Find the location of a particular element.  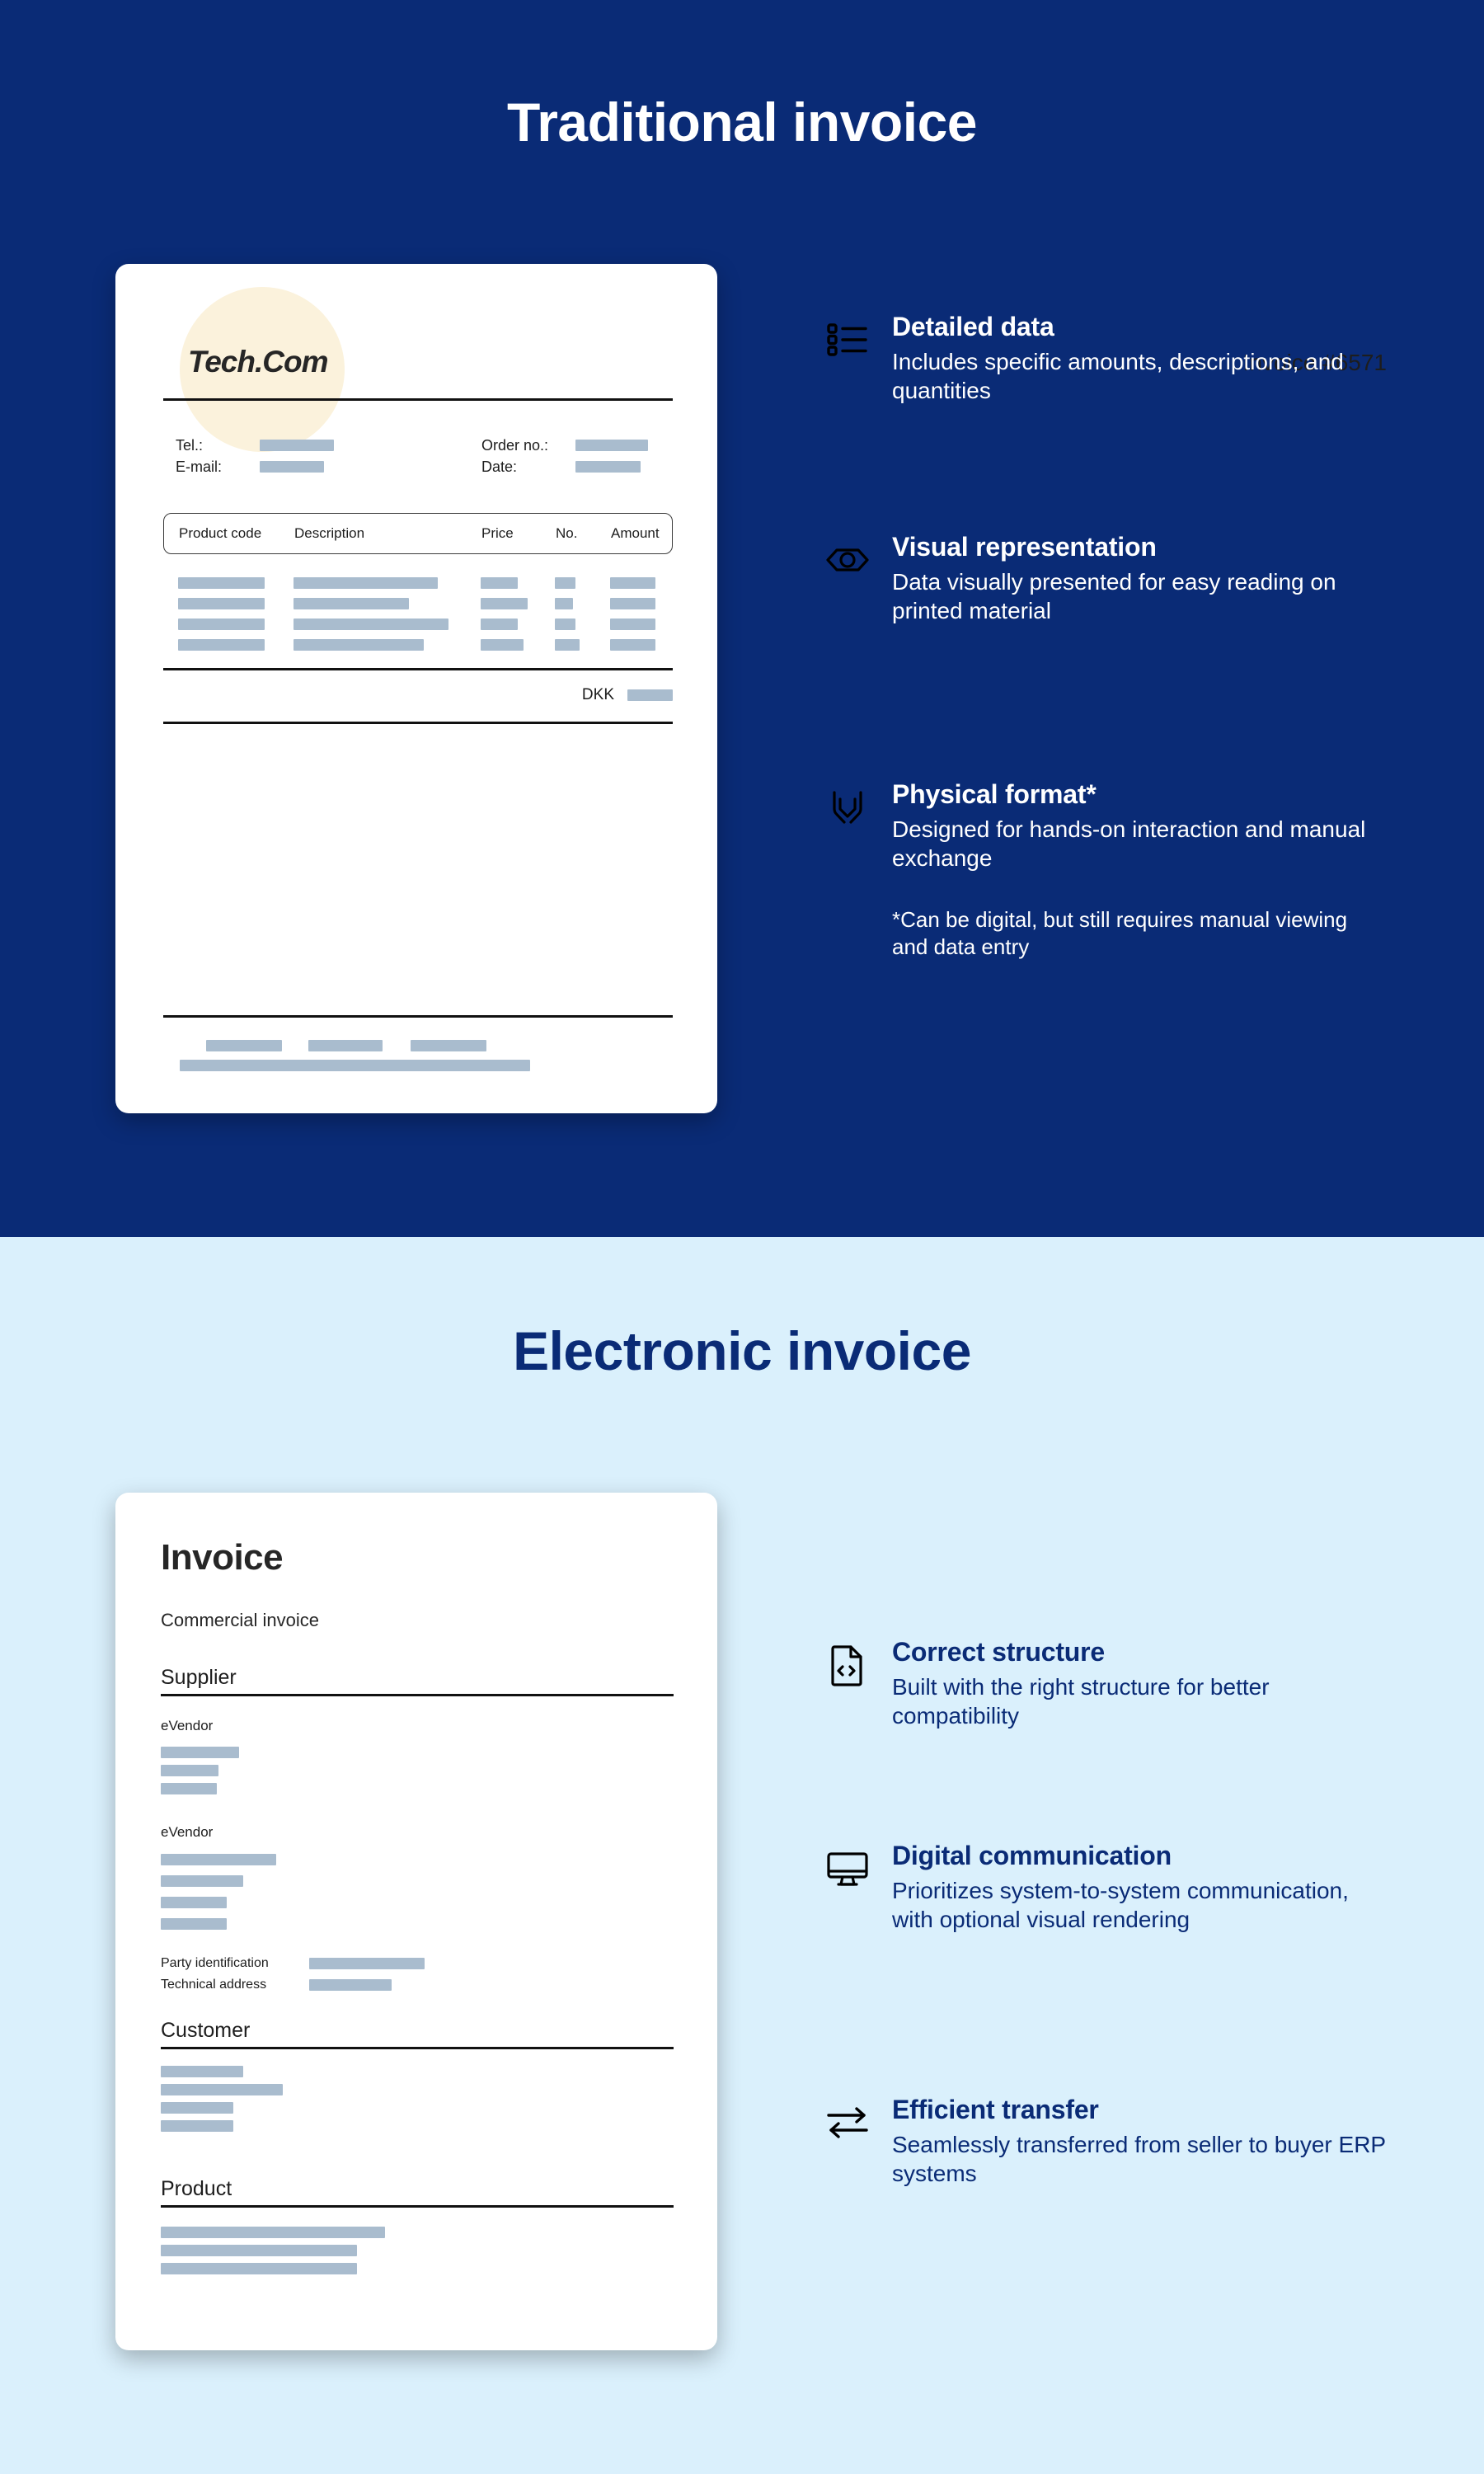

feature-heading: Efficient transfer is located at coordinates (996, 2109).